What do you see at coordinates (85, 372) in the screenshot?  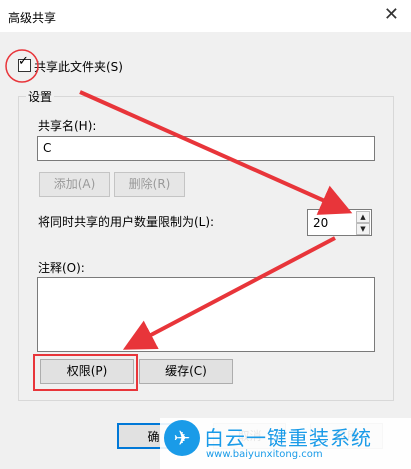 I see `permissions-highlight-box` at bounding box center [85, 372].